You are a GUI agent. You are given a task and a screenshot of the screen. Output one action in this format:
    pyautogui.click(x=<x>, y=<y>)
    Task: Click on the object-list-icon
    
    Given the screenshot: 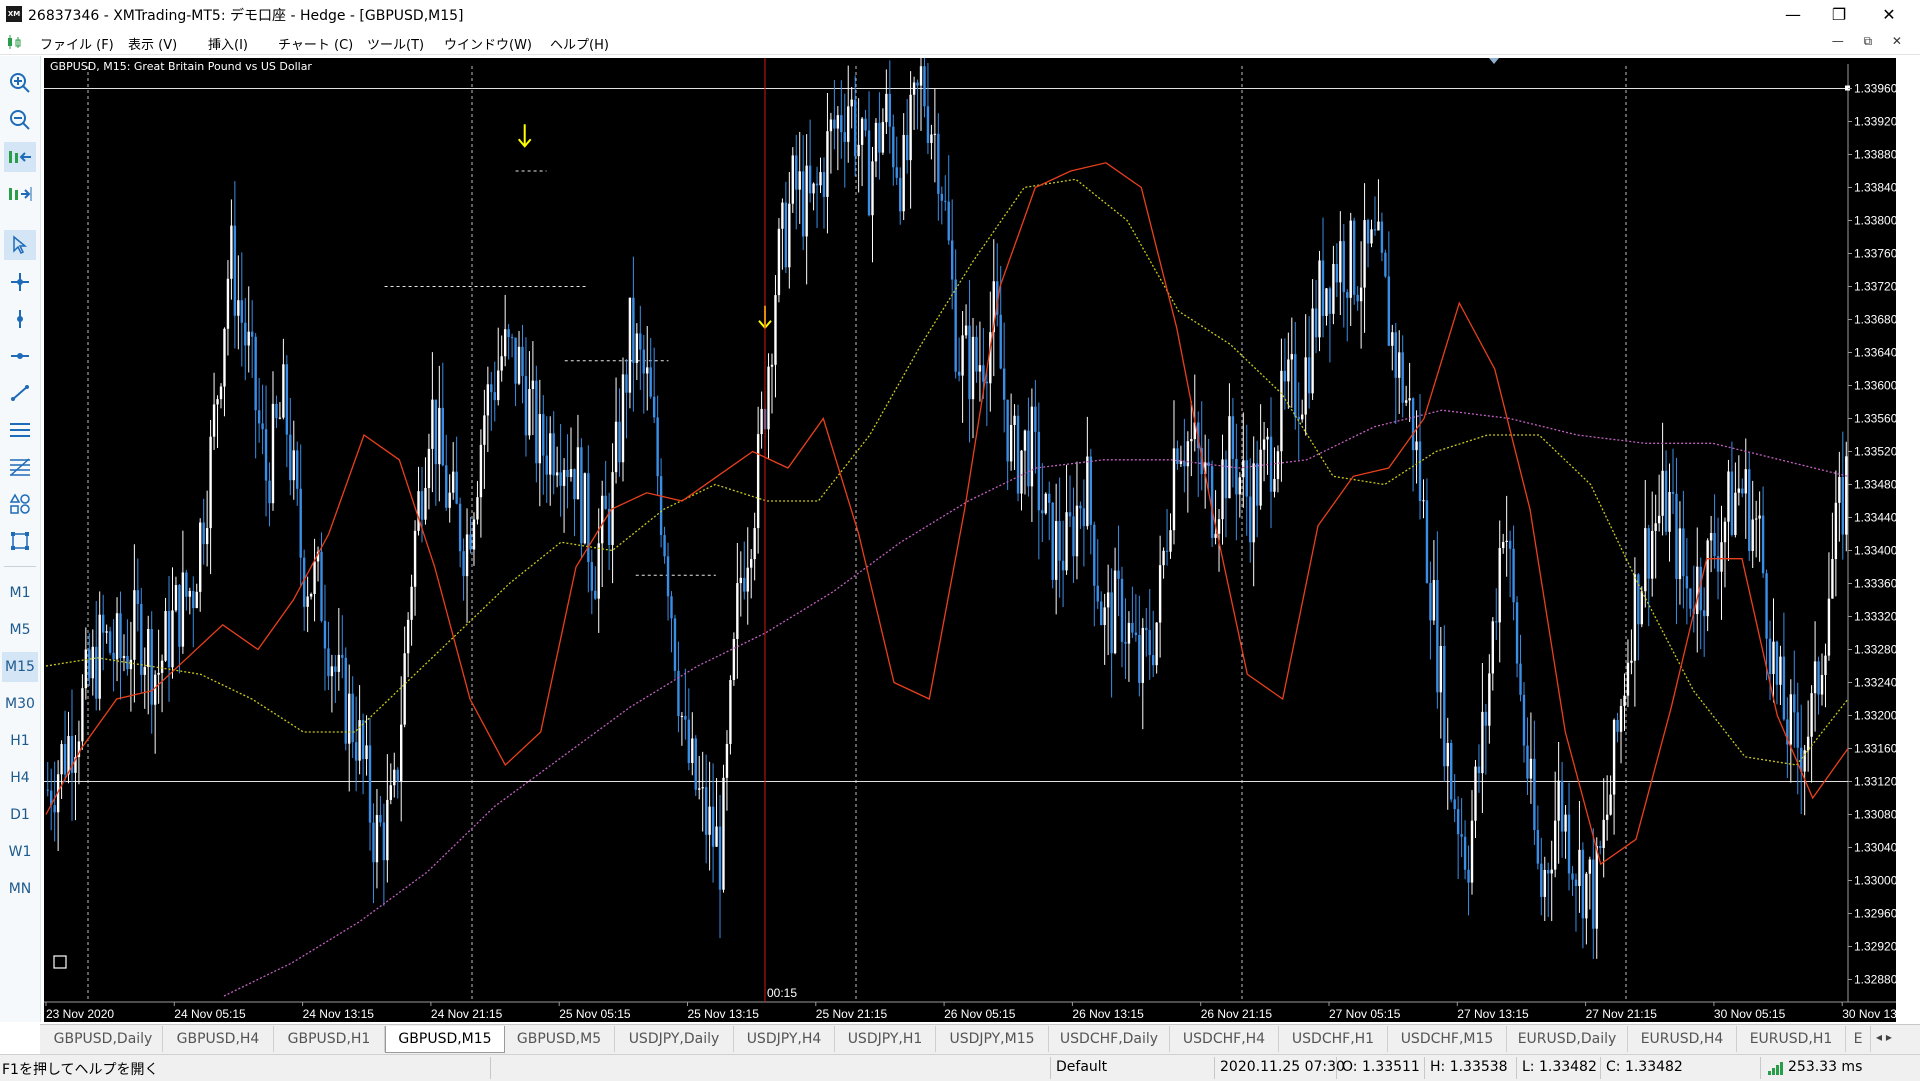 What is the action you would take?
    pyautogui.click(x=20, y=541)
    